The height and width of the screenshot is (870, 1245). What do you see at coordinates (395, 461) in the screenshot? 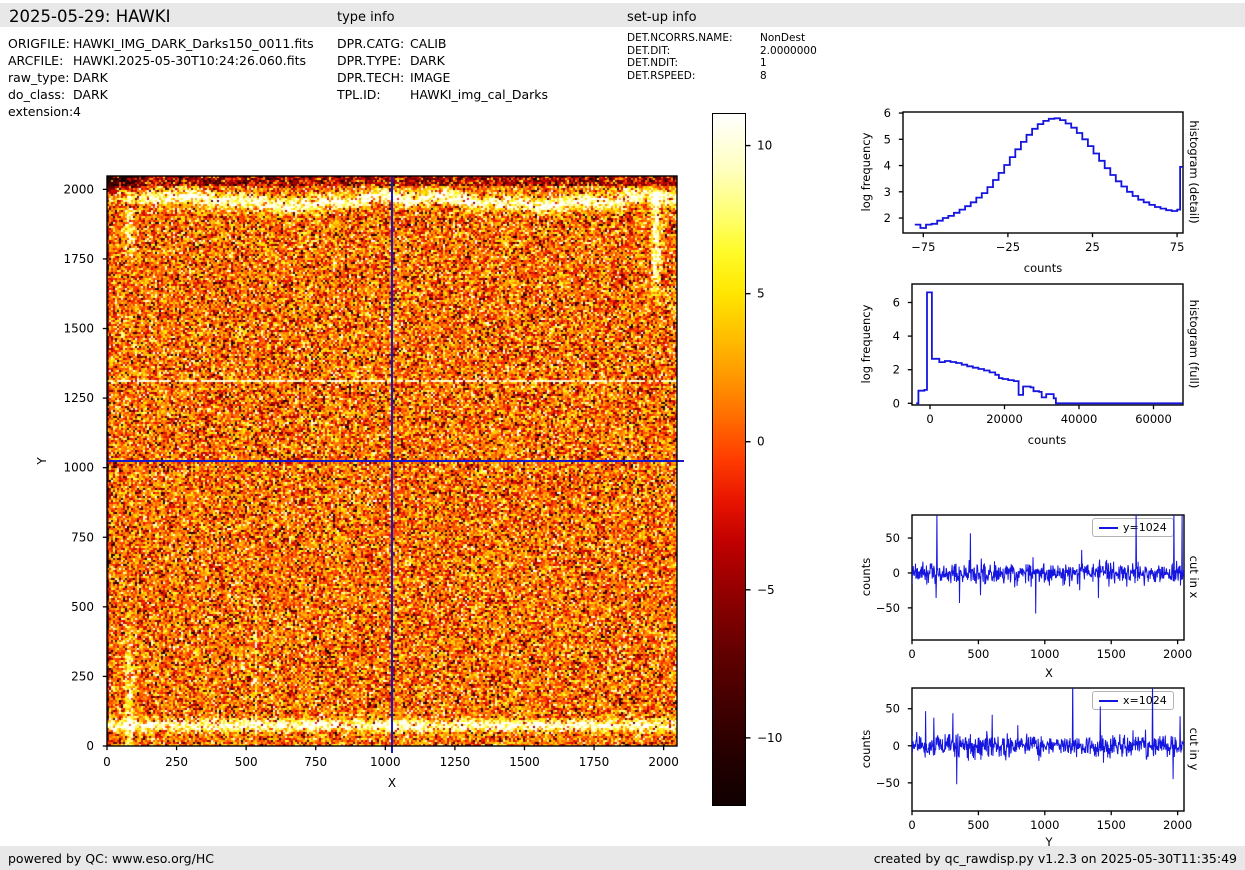
I see `crosshair-horizontal-y1024` at bounding box center [395, 461].